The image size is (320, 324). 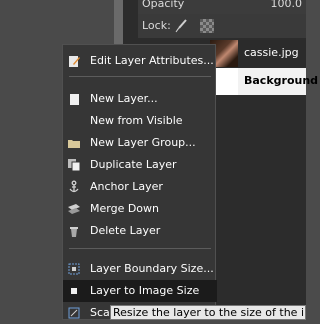 I want to click on menu-item-duplicate-layer: Duplicate Layer, so click(x=140, y=165).